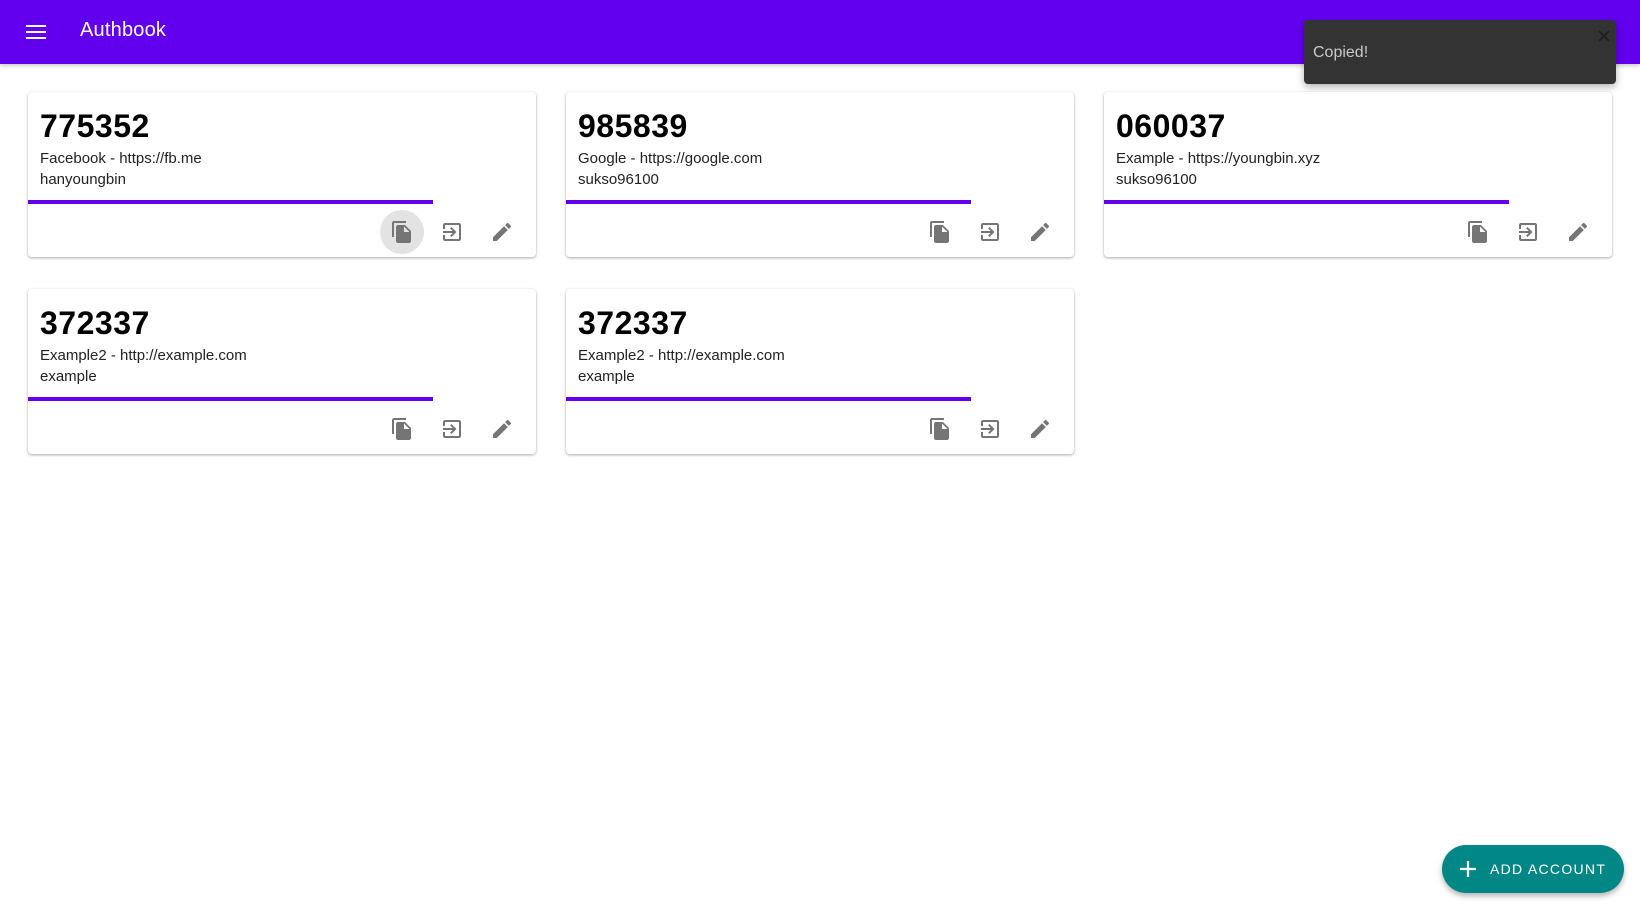 Image resolution: width=1640 pixels, height=909 pixels. What do you see at coordinates (83, 179) in the screenshot?
I see `account-username: hanyoungbin` at bounding box center [83, 179].